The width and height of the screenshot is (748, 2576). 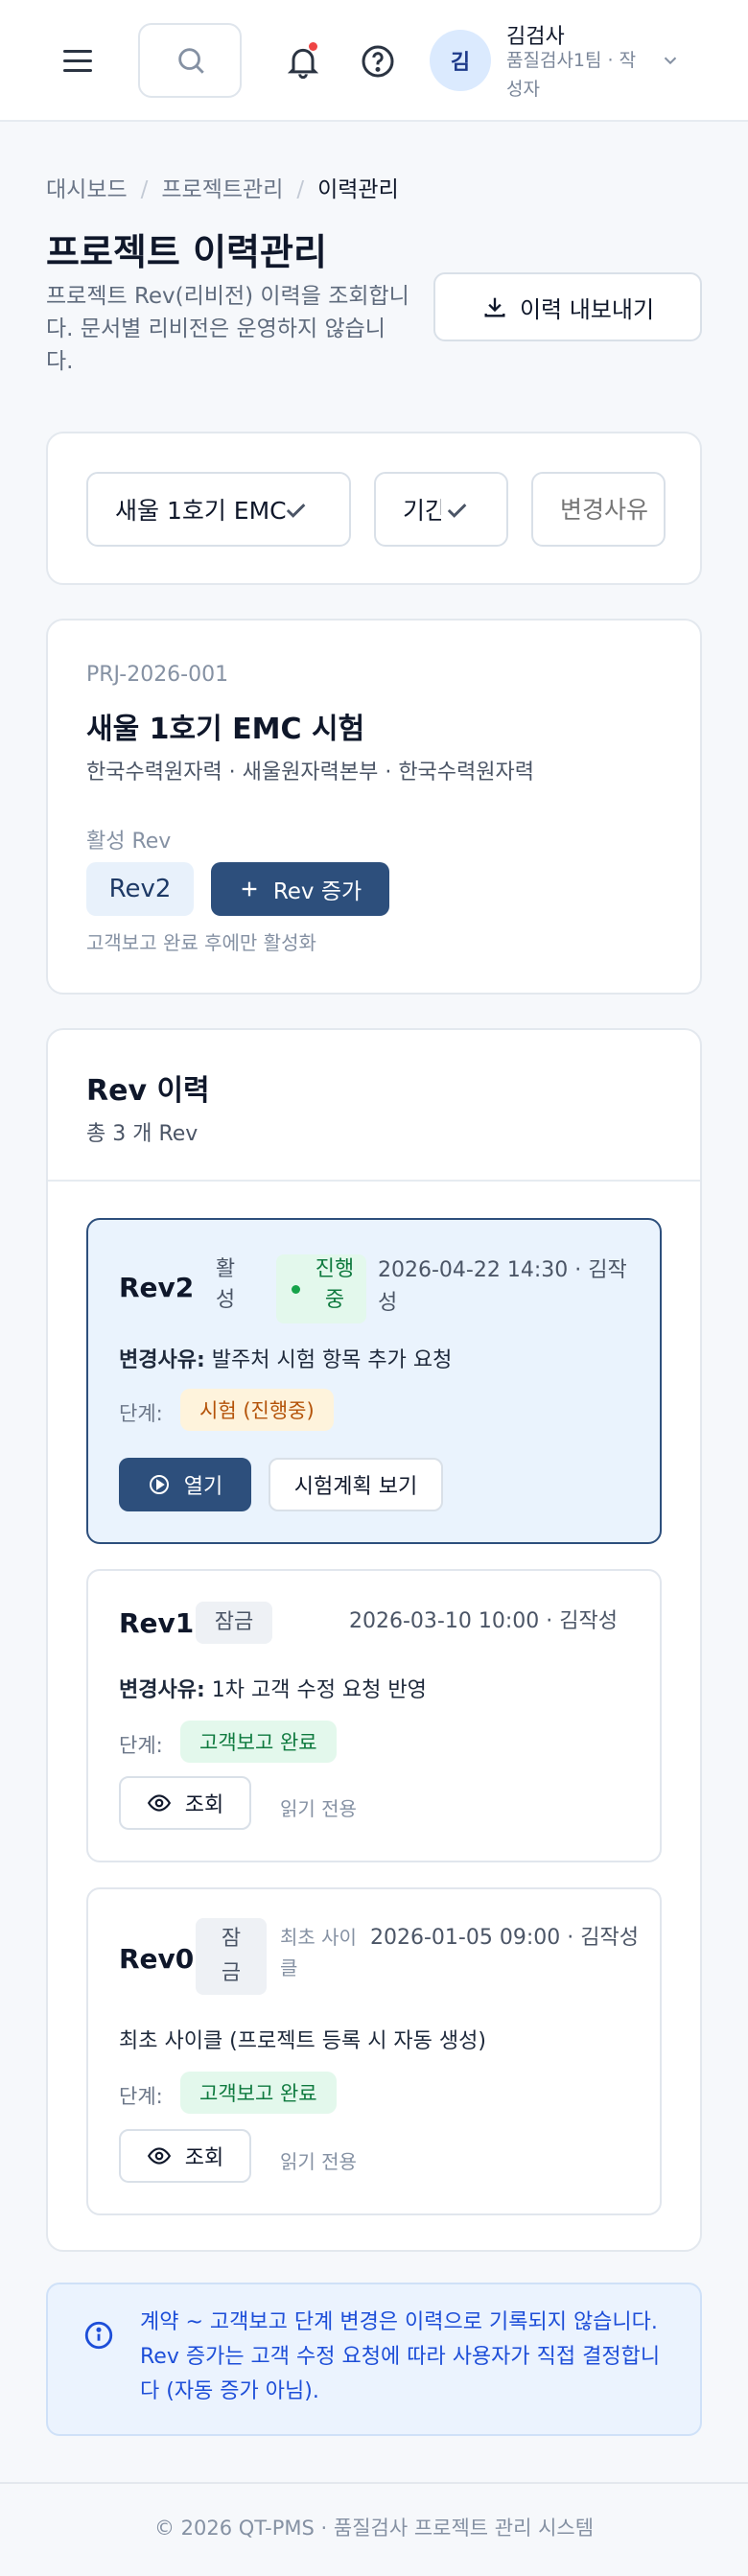 What do you see at coordinates (310, 773) in the screenshot?
I see `project-orgs: 한국수력원자력 · 새울원자력본부 · 한국수력원자력` at bounding box center [310, 773].